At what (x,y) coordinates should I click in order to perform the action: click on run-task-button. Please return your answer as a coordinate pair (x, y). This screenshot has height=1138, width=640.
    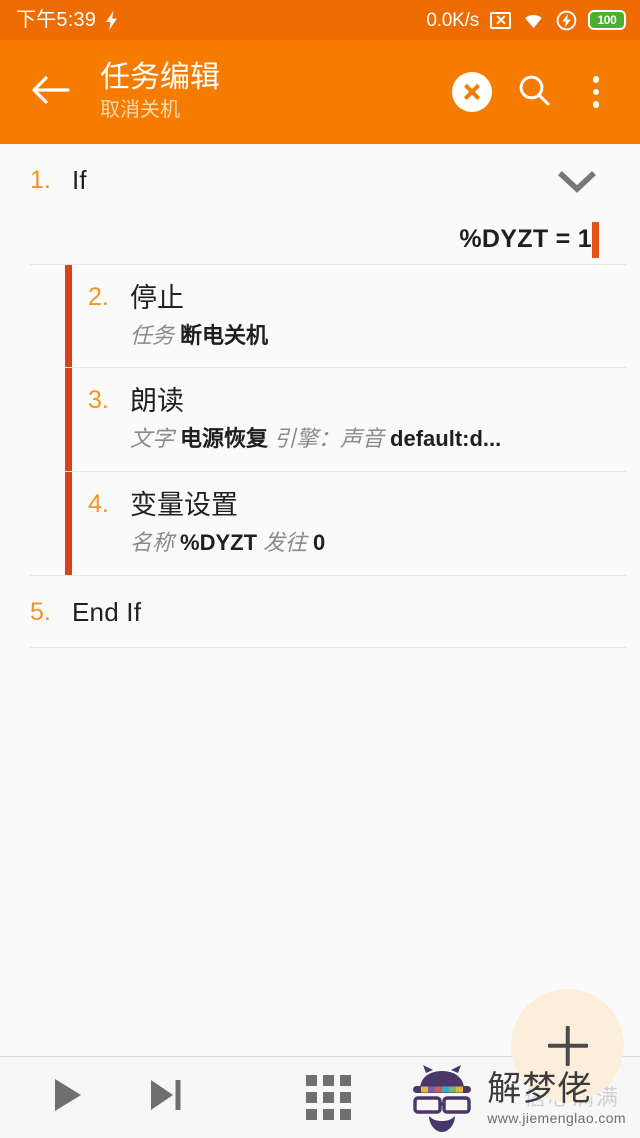
    Looking at the image, I should click on (68, 1097).